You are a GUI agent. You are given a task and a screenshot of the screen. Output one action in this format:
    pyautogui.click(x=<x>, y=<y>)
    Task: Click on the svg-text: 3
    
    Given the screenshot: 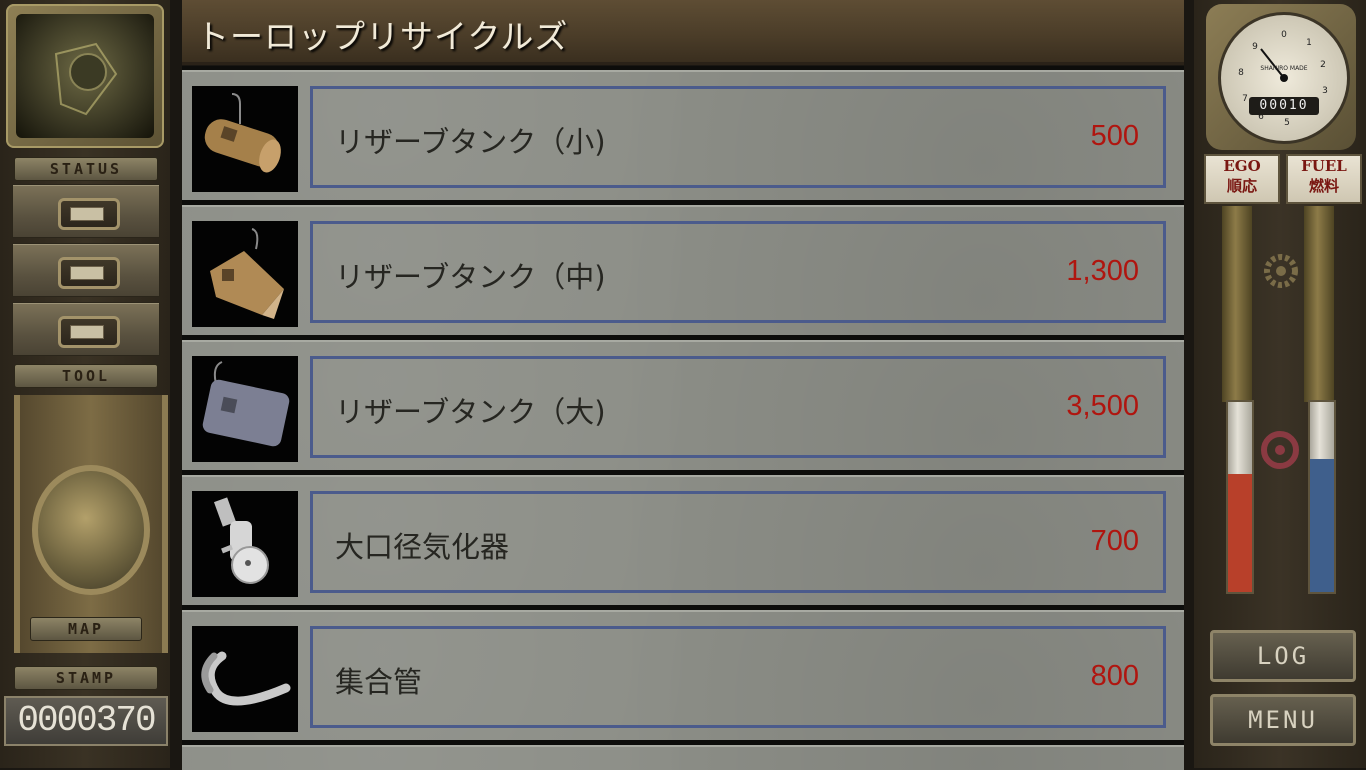 What is the action you would take?
    pyautogui.click(x=1325, y=91)
    